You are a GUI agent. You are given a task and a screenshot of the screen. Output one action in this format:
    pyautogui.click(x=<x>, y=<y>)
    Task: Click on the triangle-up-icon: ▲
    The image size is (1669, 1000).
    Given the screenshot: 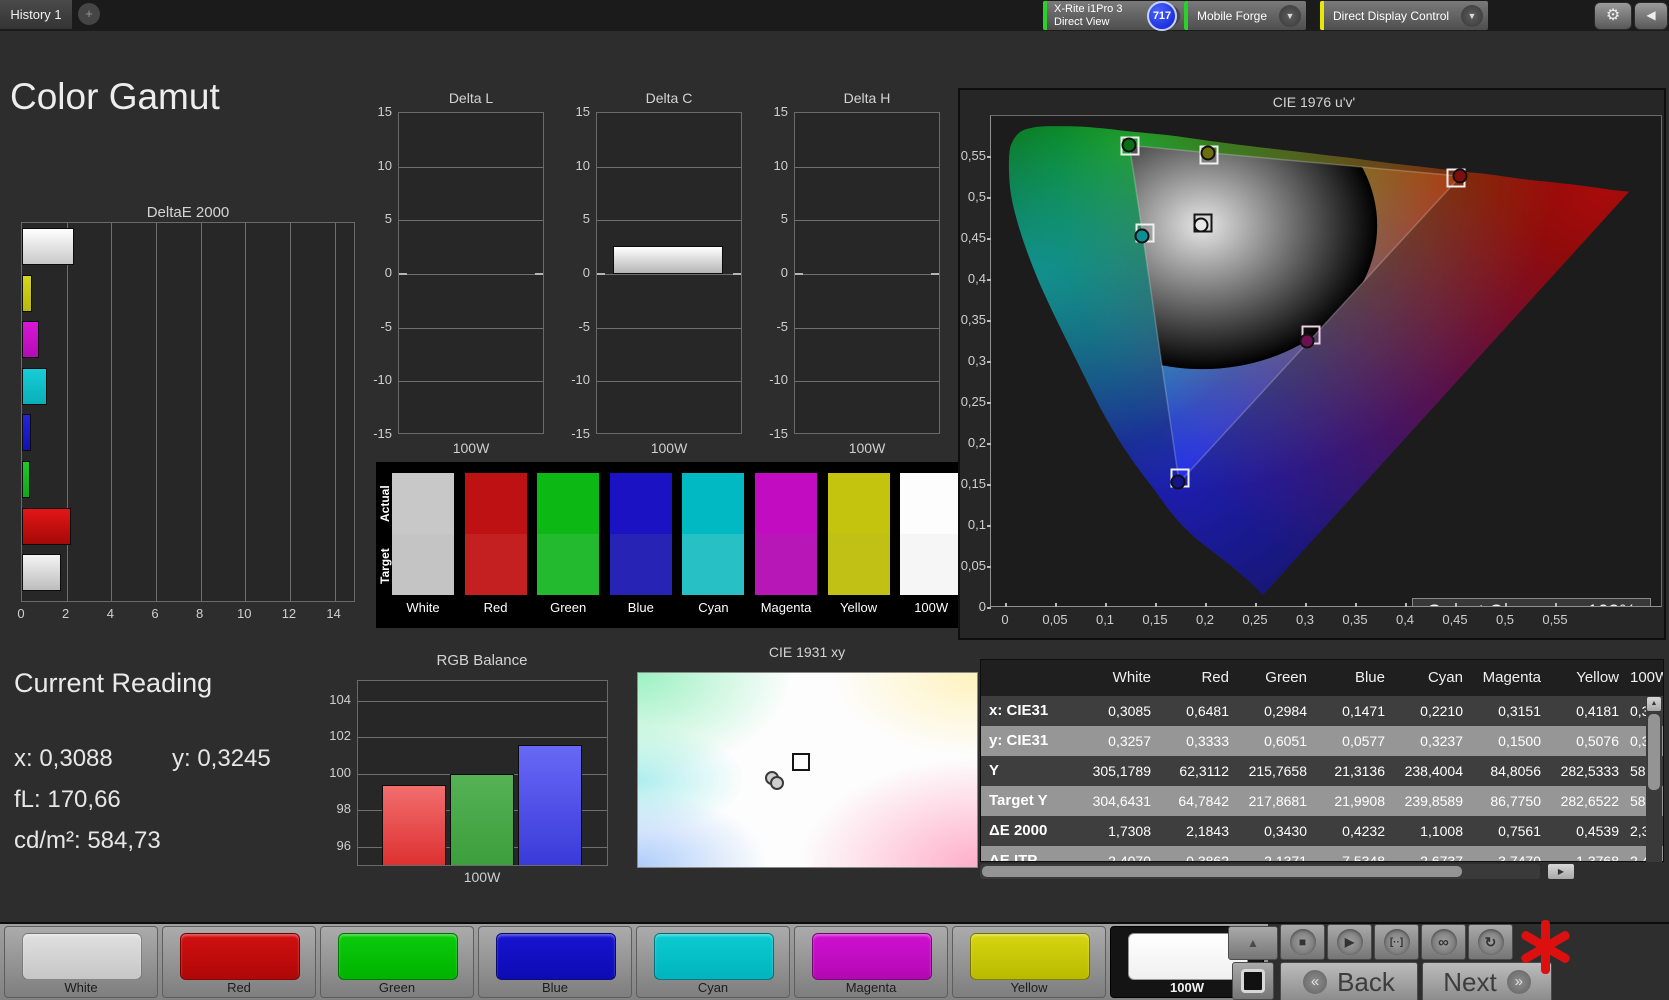 What is the action you would take?
    pyautogui.click(x=1253, y=943)
    